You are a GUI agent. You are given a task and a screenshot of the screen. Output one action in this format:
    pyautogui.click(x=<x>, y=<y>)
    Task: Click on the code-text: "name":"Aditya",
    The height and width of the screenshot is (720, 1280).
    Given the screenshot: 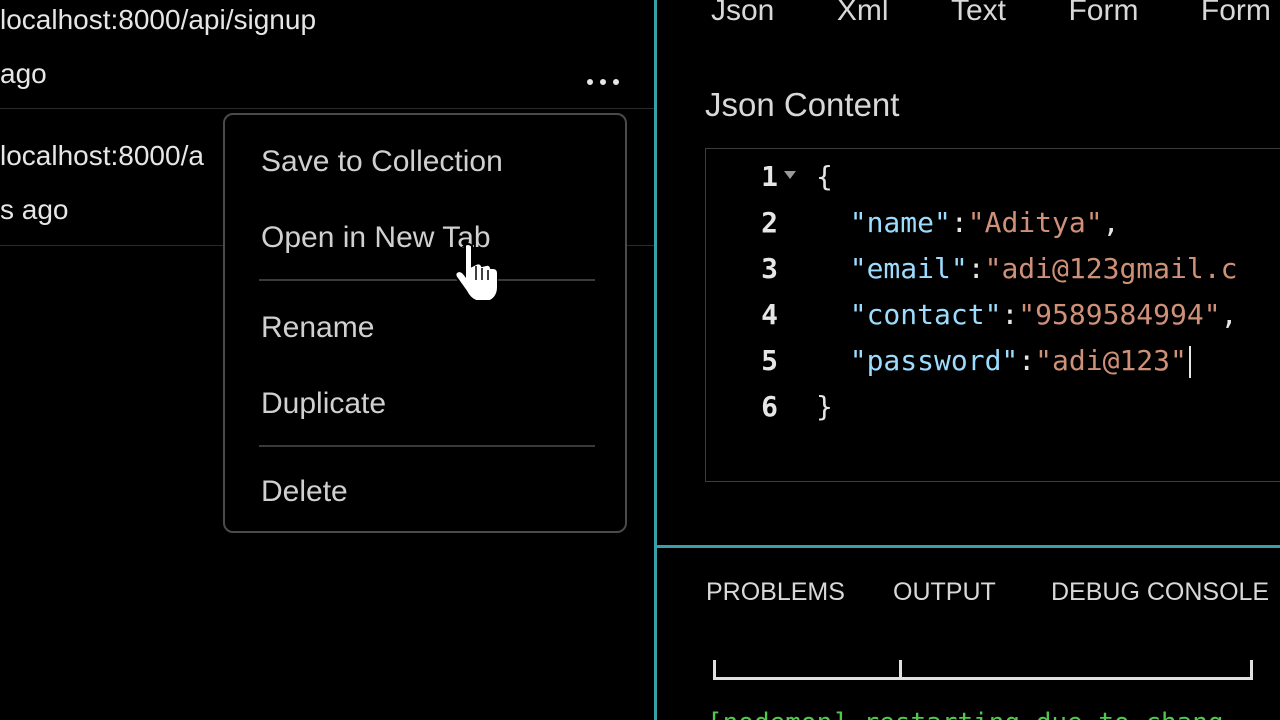 What is the action you would take?
    pyautogui.click(x=968, y=223)
    